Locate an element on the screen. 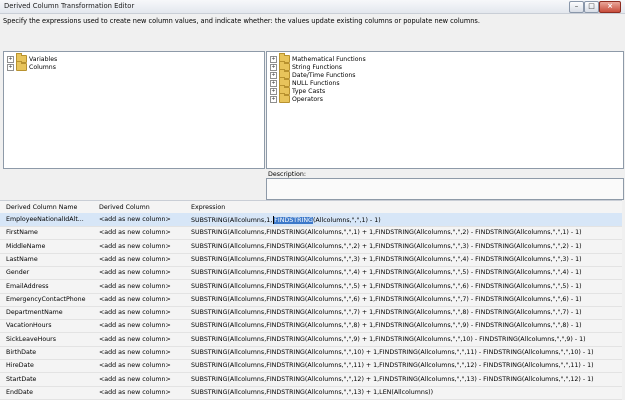 The image size is (625, 400). derived-column-name-cell: EmailAddress is located at coordinates (50, 286).